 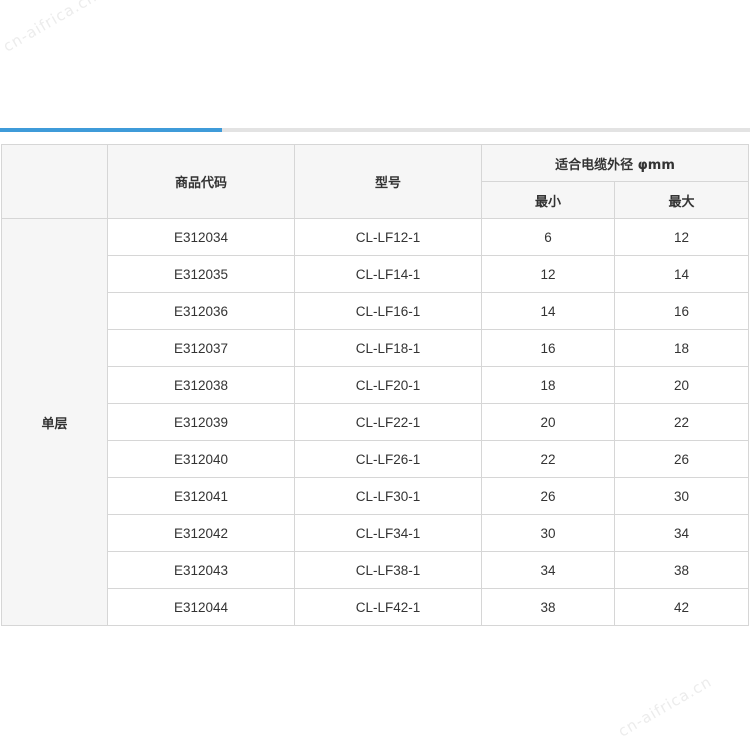 What do you see at coordinates (54, 181) in the screenshot?
I see `header-corner` at bounding box center [54, 181].